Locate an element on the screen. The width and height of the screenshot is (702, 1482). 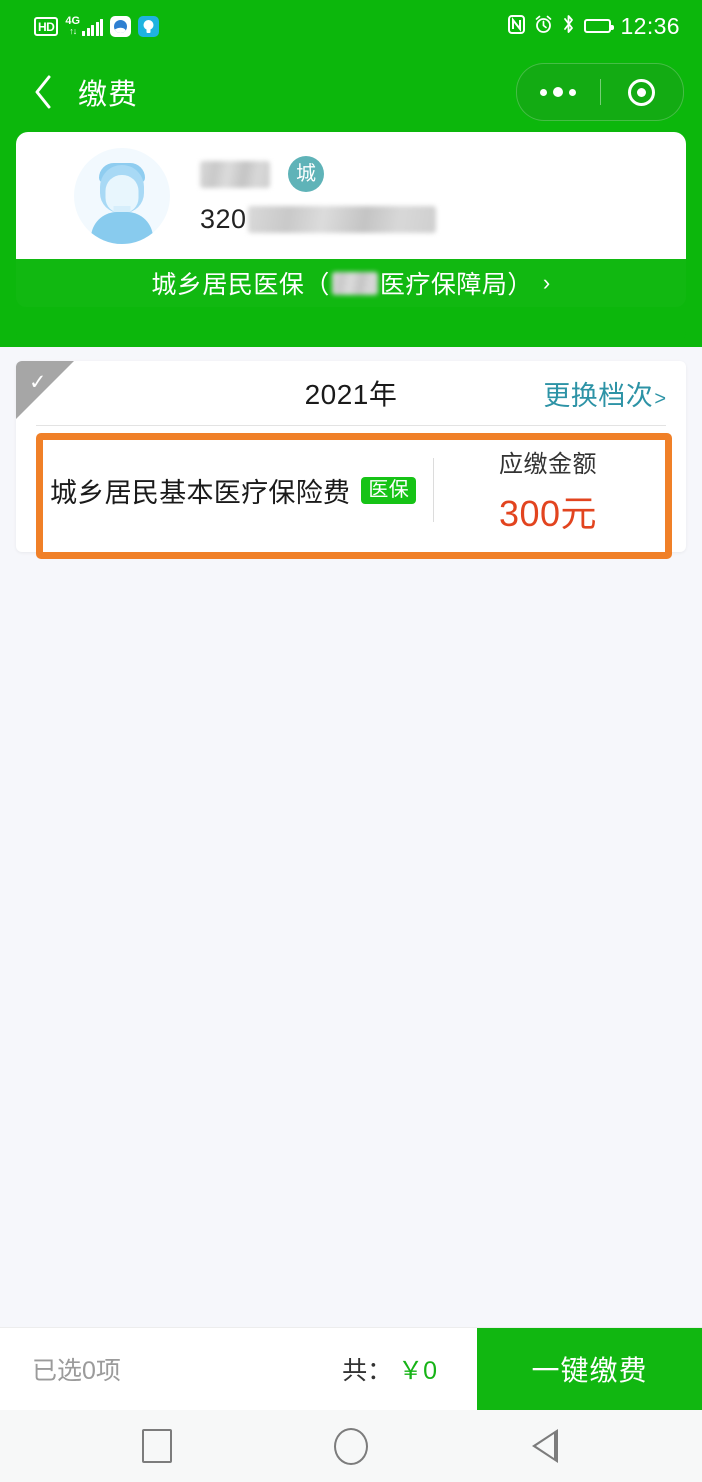
home-circle-icon is located at coordinates (351, 1446).